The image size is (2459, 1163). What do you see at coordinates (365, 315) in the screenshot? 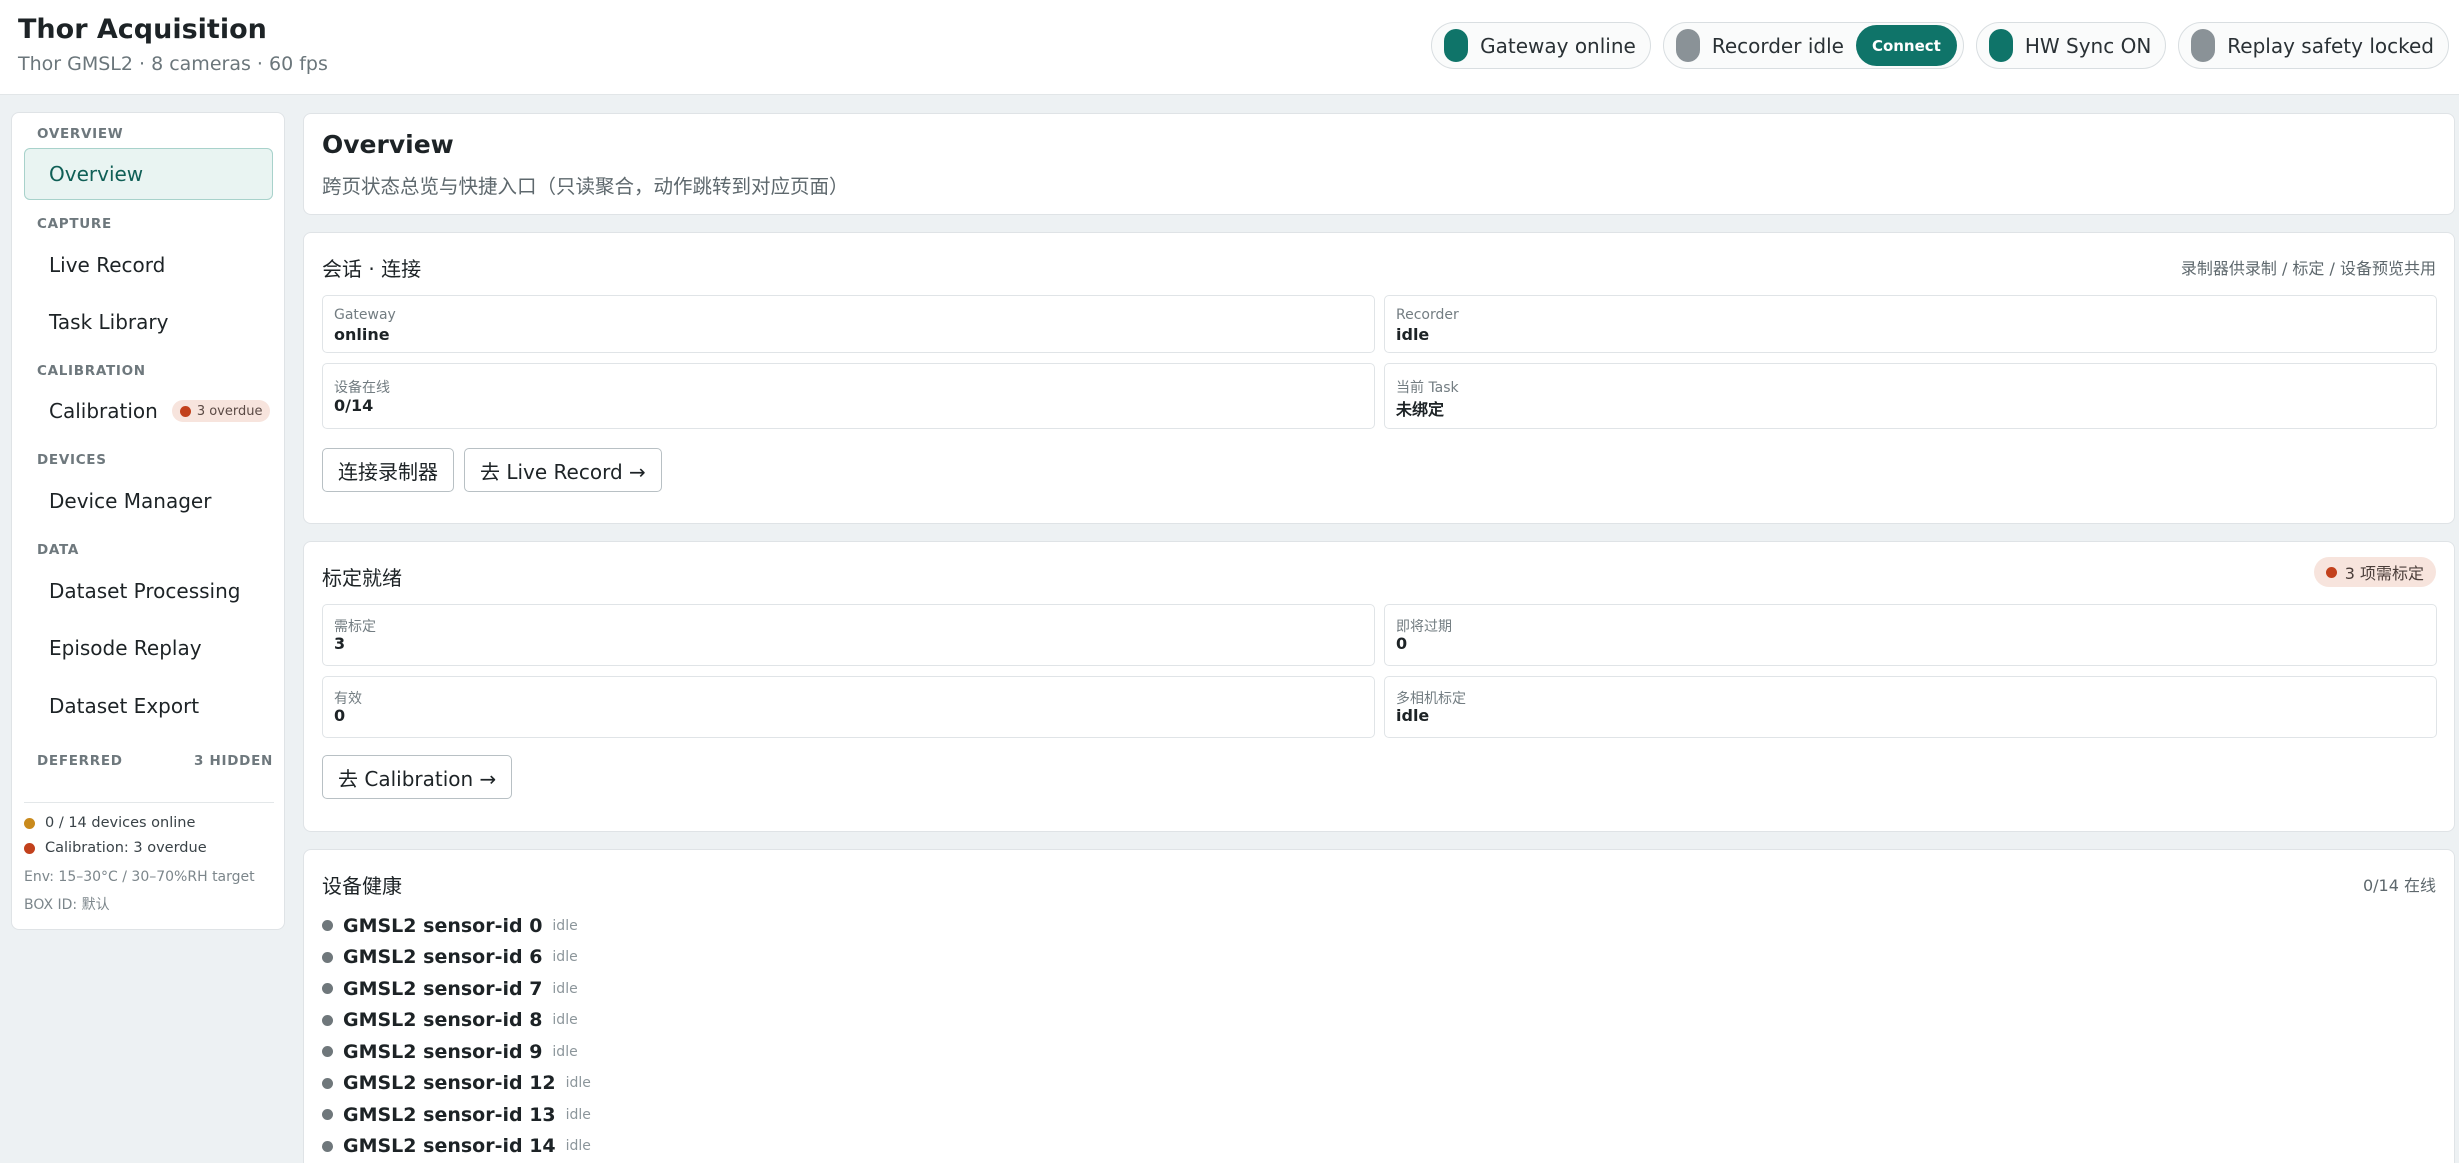
I see `field-label: Gateway` at bounding box center [365, 315].